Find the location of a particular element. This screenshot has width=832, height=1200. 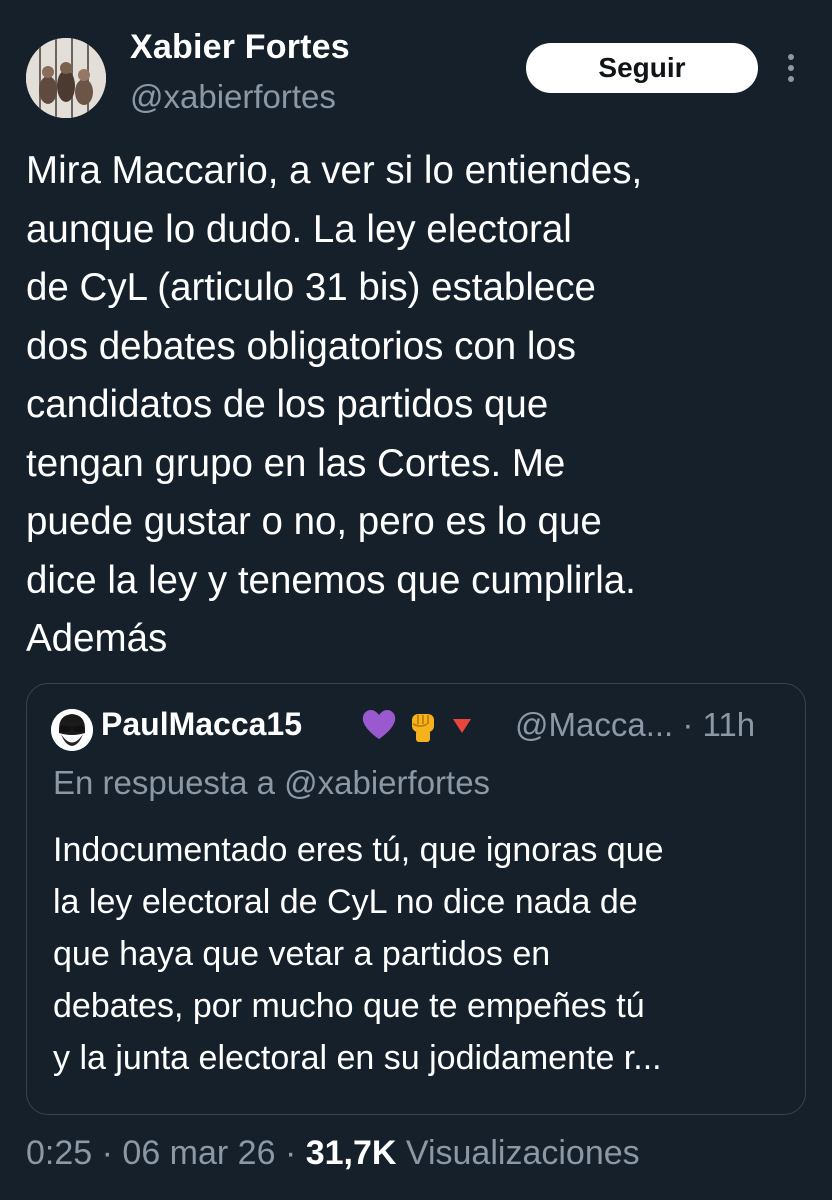

reply-to-label: En respuesta a @xabierfortes is located at coordinates (272, 782).